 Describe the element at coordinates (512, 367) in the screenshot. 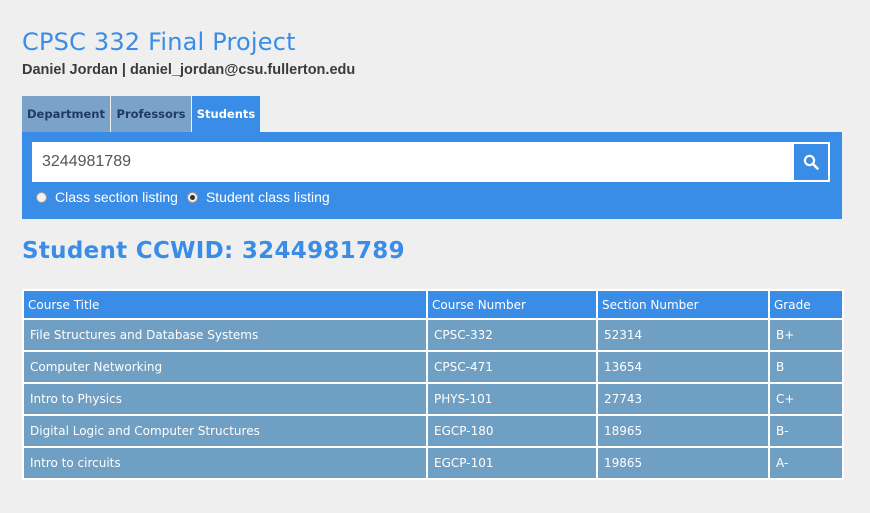

I see `cell-course-number: CPSC-471` at that location.